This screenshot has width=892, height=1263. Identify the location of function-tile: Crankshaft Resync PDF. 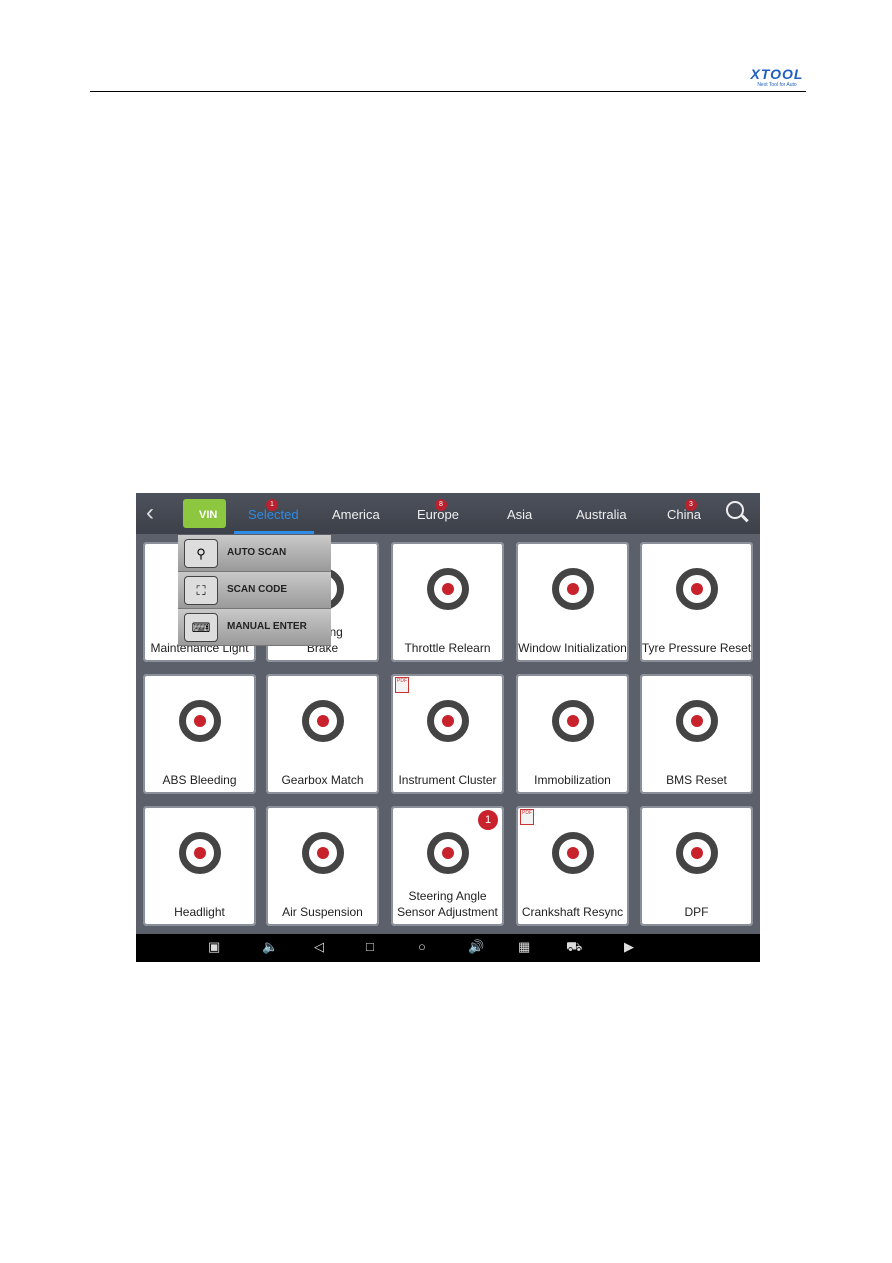
(572, 866).